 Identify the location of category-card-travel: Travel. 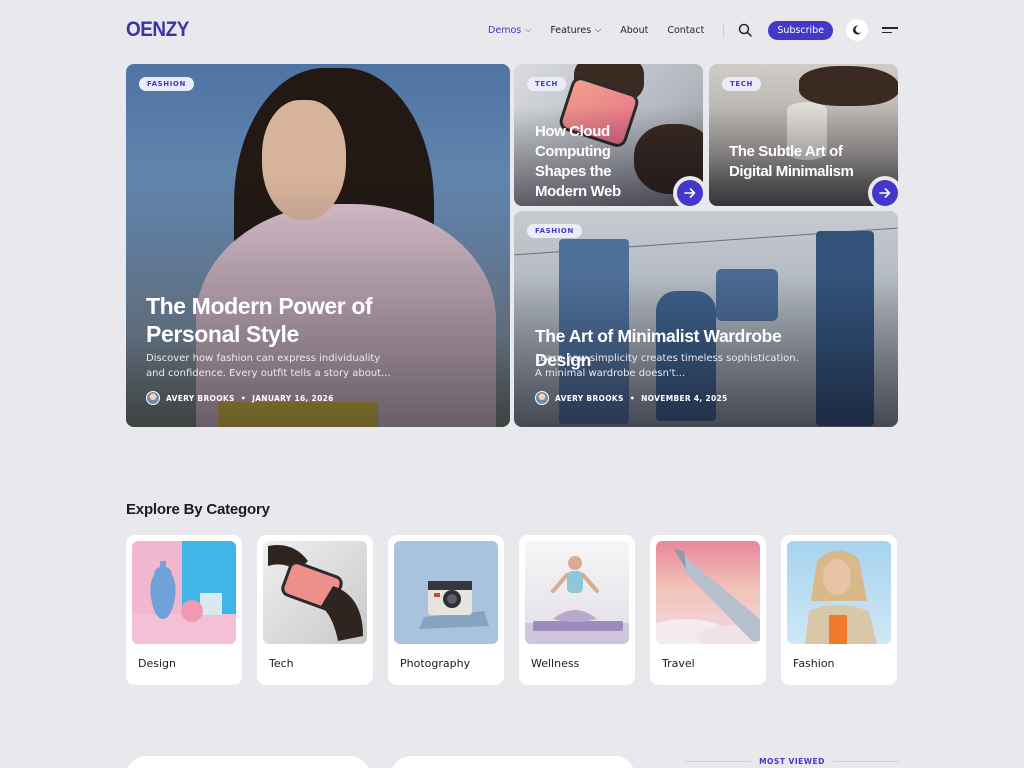
(708, 610).